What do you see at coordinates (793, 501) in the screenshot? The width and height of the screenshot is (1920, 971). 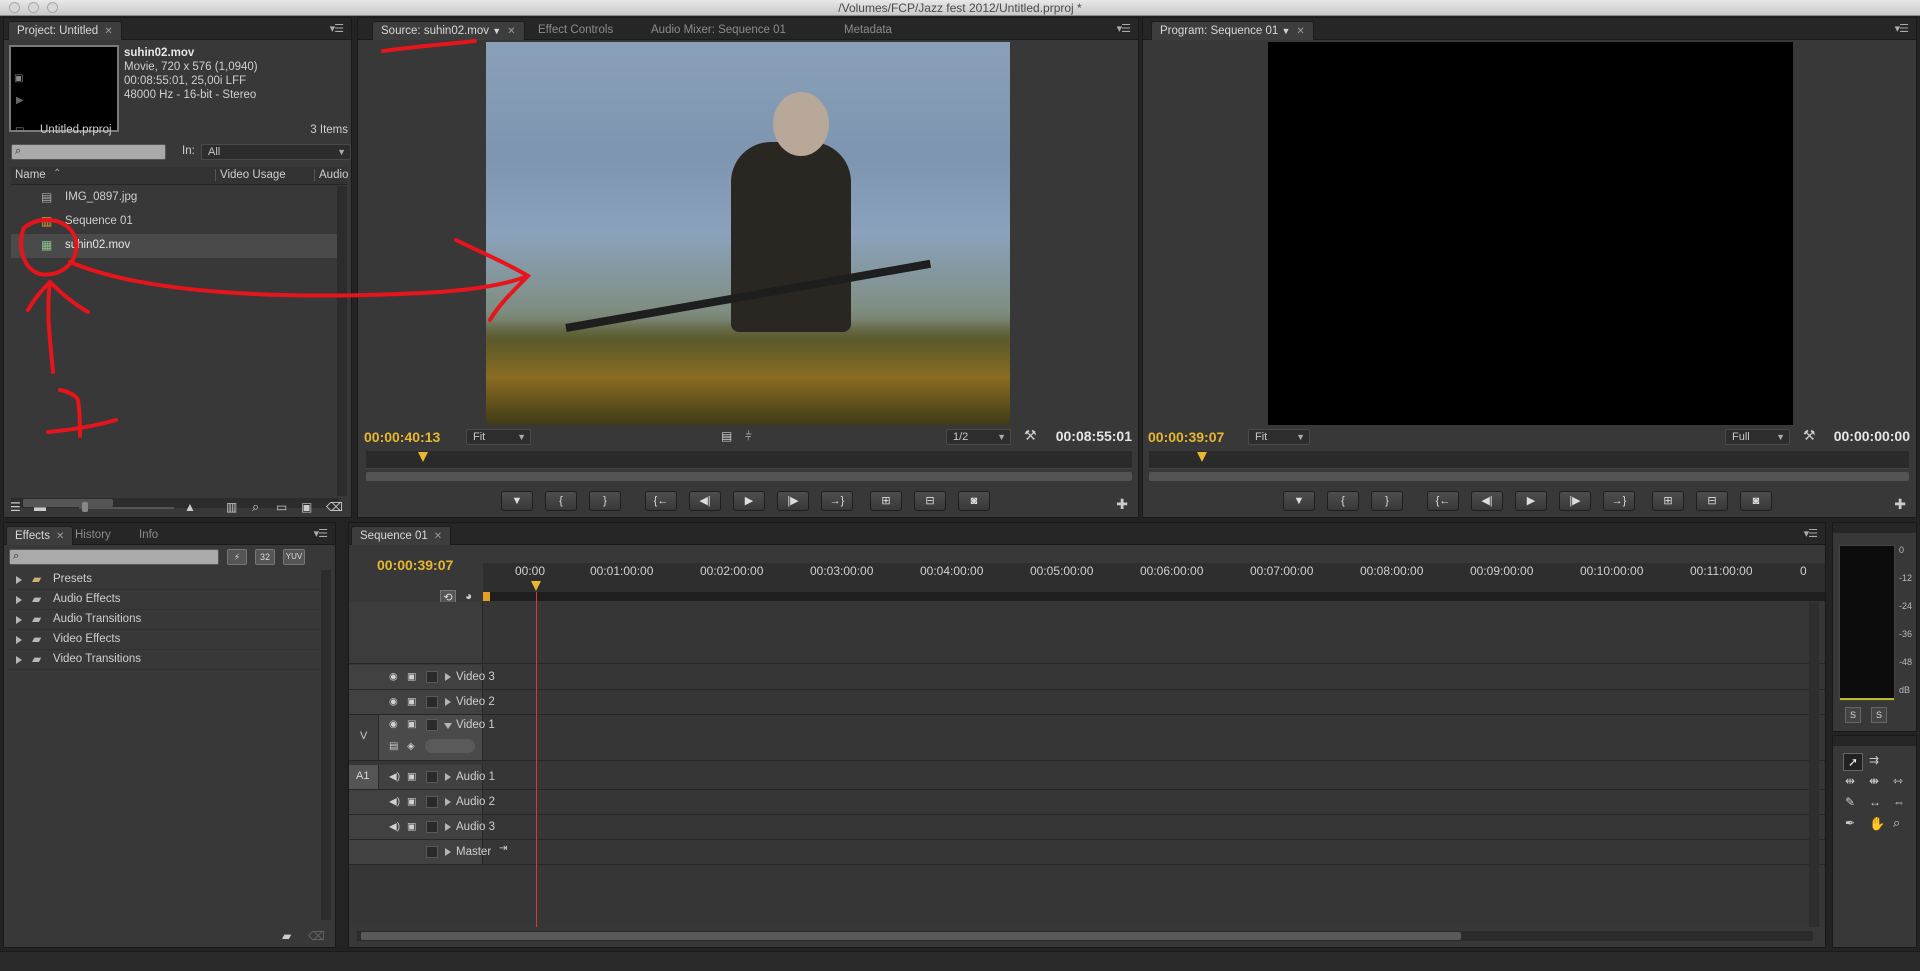 I see `step-forward-button: |▶` at bounding box center [793, 501].